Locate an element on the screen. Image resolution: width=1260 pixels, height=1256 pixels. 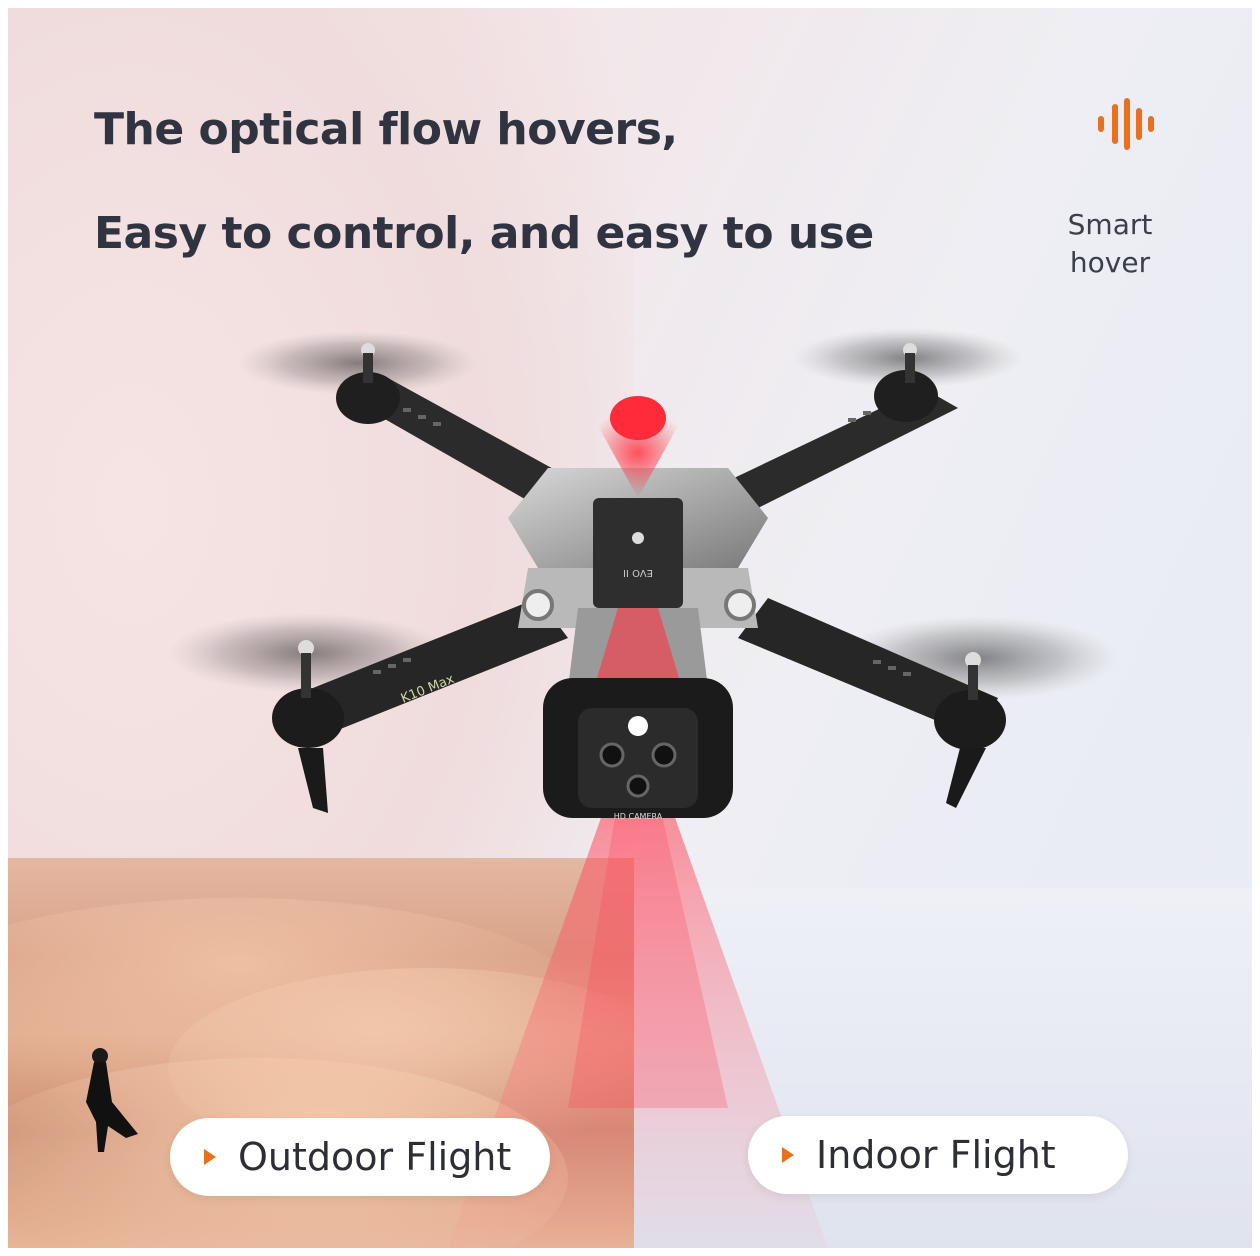
sensor-module is located at coordinates (638, 553).